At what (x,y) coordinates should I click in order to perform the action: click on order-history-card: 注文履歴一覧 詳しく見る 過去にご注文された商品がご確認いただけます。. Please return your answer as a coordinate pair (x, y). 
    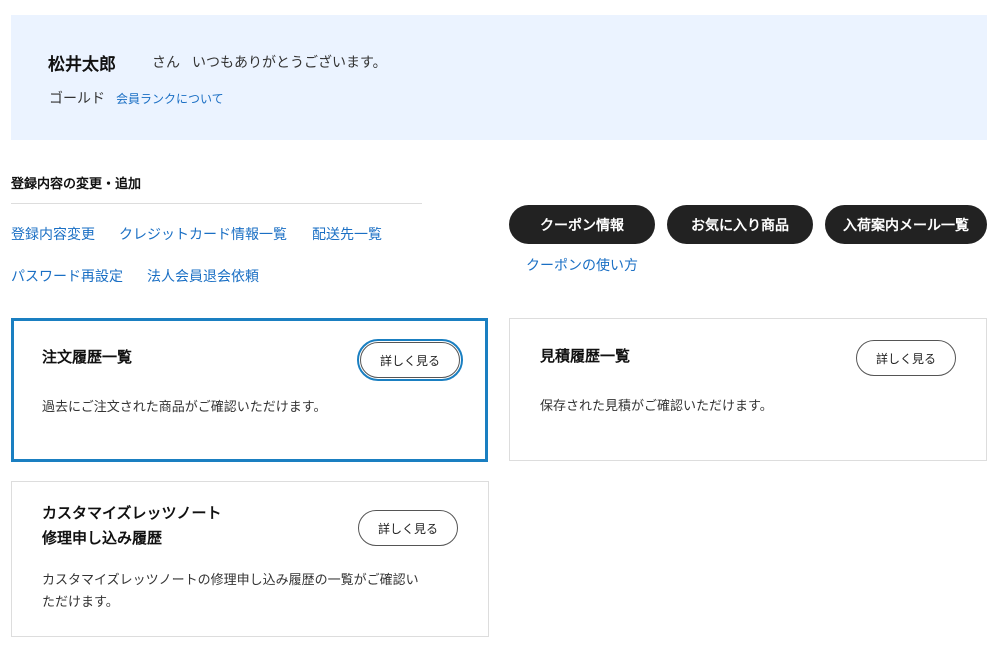
    Looking at the image, I should click on (249, 390).